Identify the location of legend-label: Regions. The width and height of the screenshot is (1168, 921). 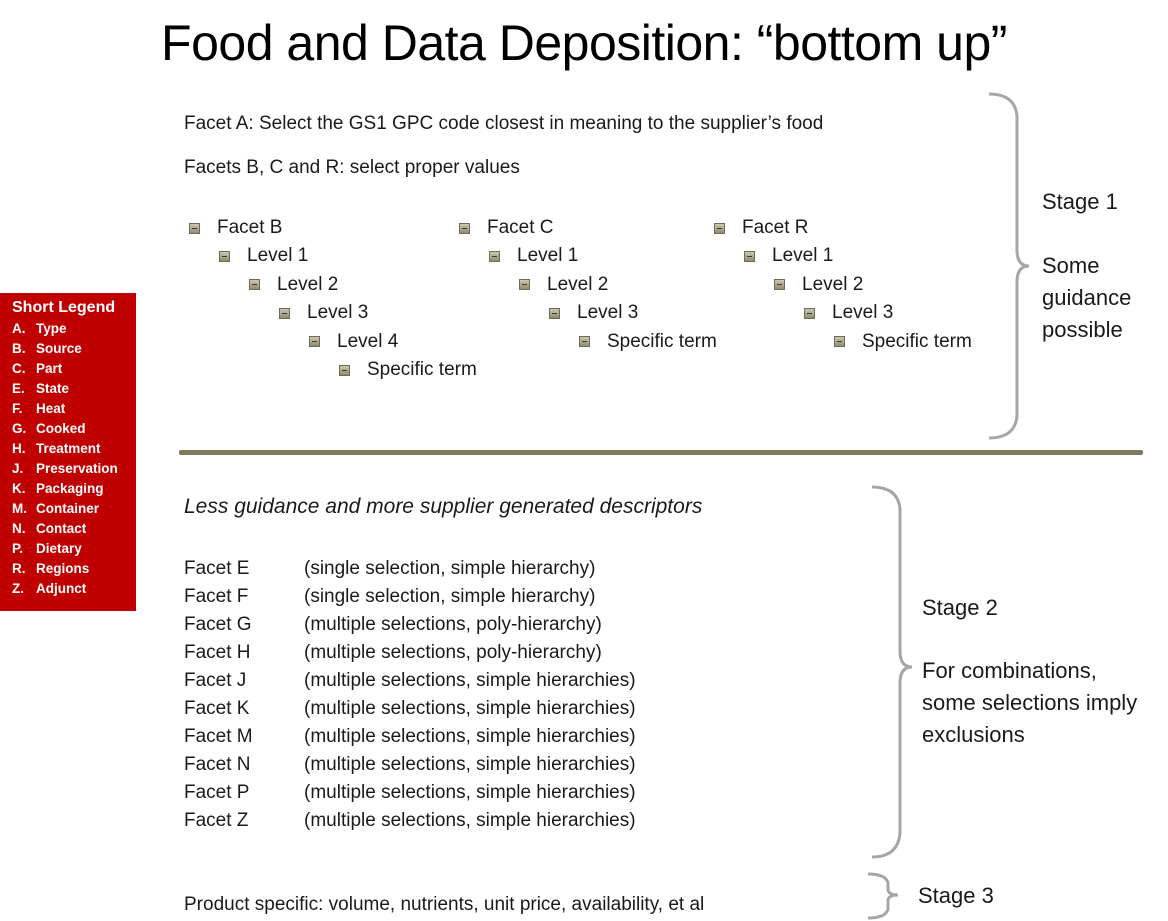
(63, 568).